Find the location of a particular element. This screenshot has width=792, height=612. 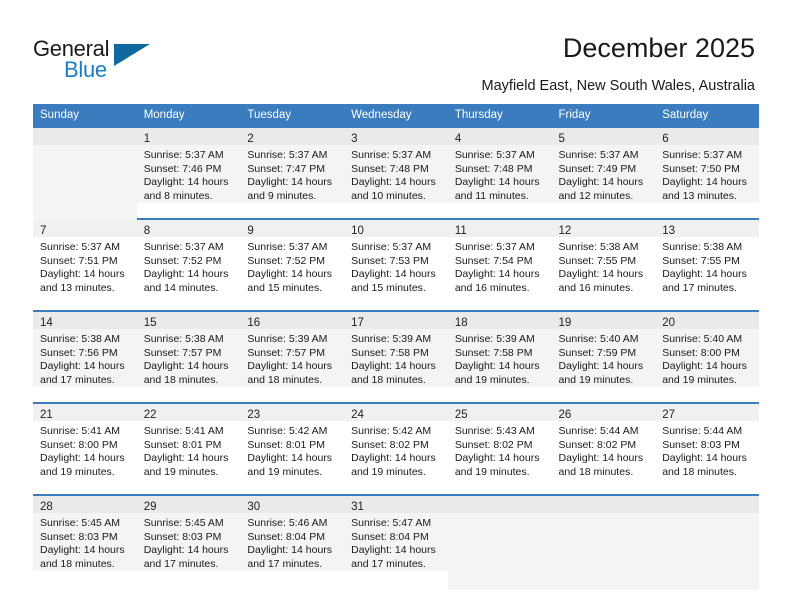

day-number: 2 is located at coordinates (250, 139).